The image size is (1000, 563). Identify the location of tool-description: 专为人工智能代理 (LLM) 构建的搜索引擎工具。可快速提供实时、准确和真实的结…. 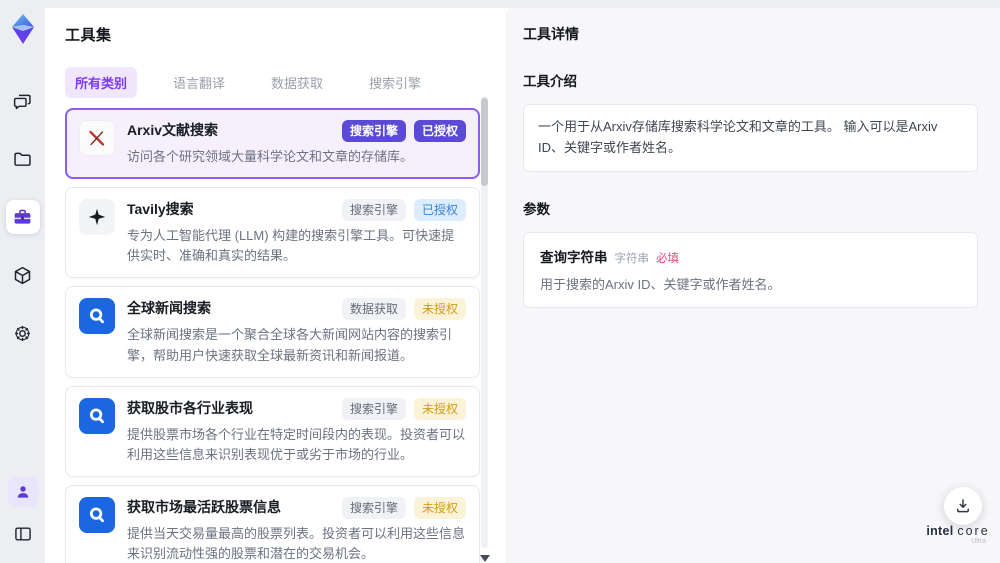
(291, 246).